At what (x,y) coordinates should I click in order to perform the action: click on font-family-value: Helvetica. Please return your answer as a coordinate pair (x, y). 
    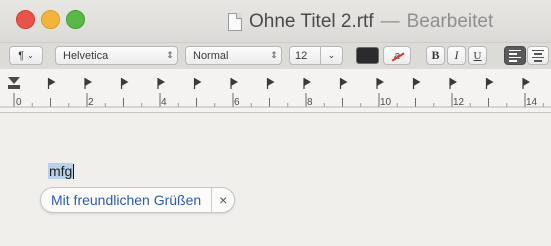
    Looking at the image, I should click on (86, 55).